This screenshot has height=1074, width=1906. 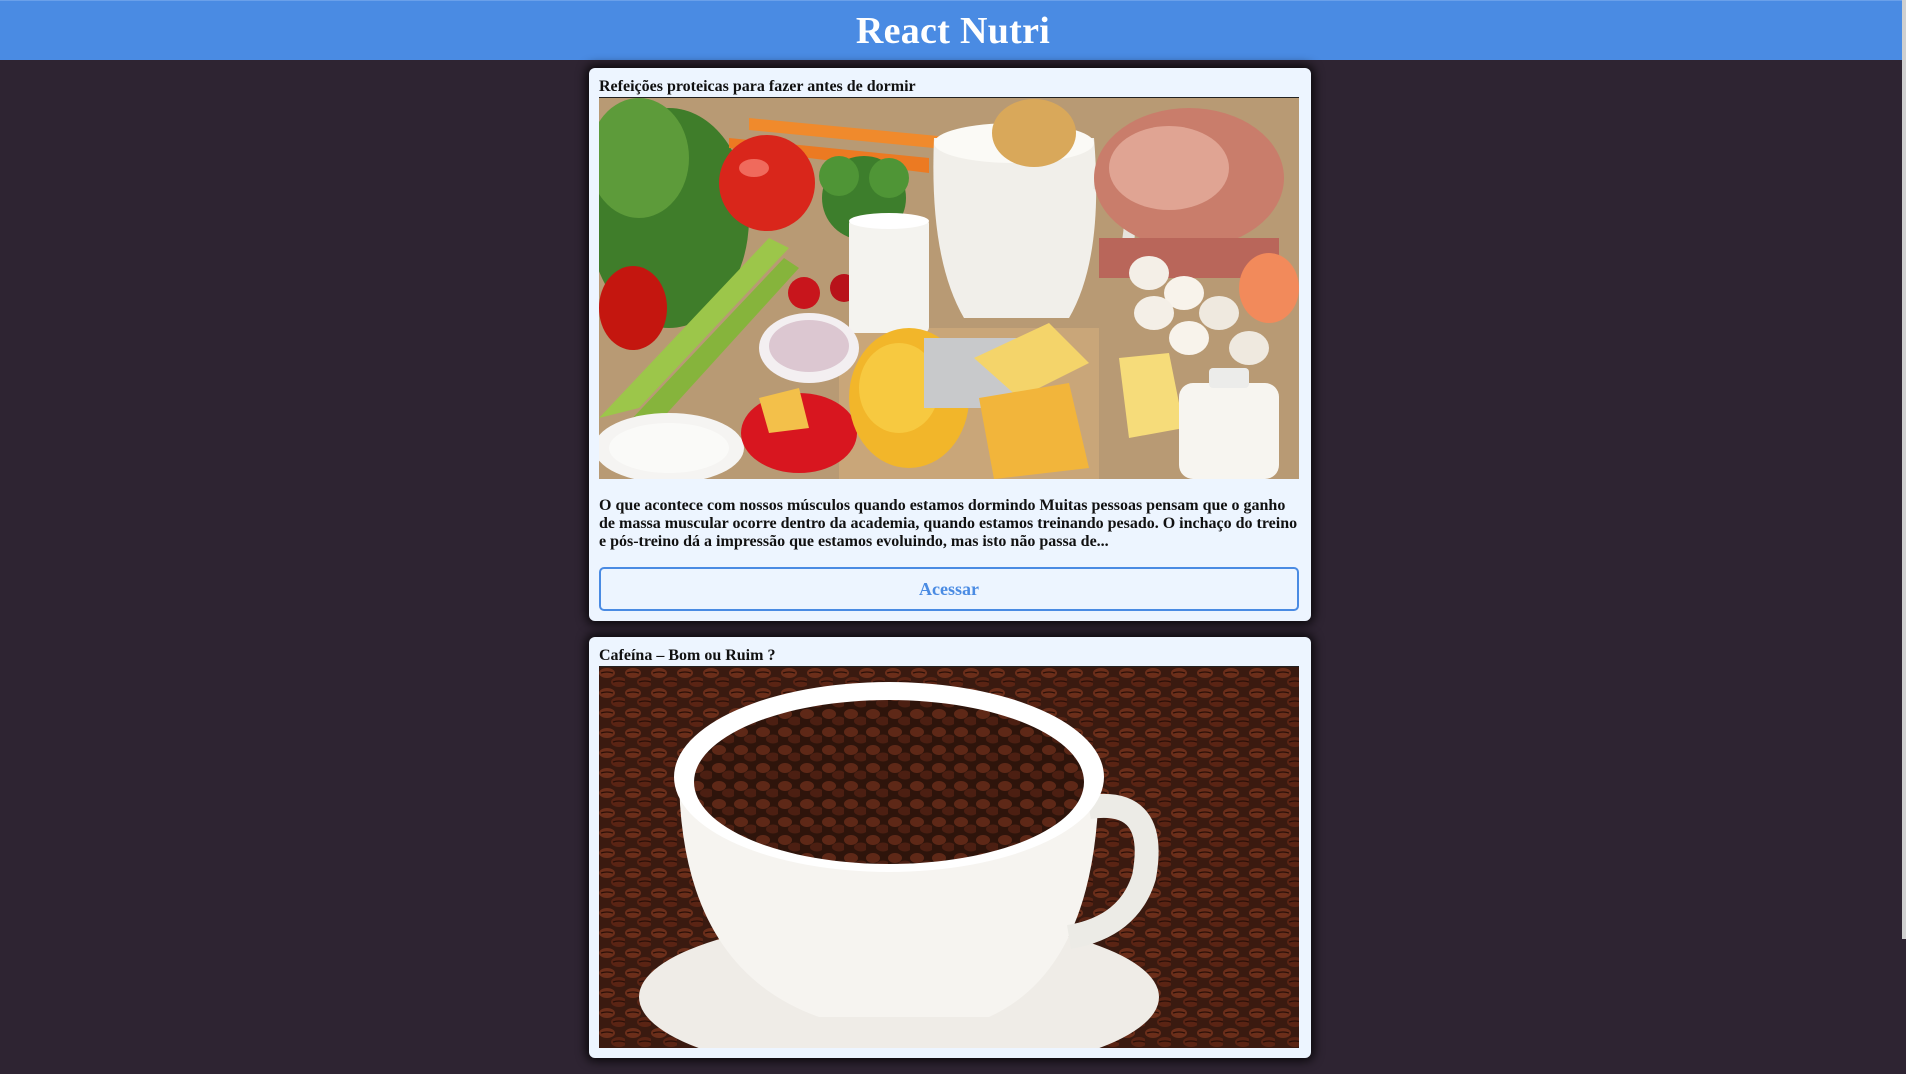 I want to click on app-title: React Nutri, so click(x=953, y=30).